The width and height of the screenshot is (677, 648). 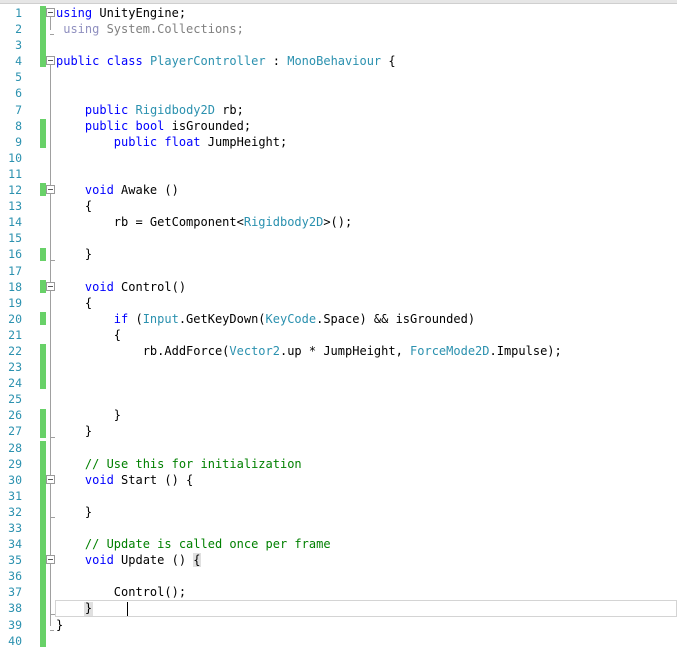 What do you see at coordinates (366, 592) in the screenshot?
I see `code-line: Control();` at bounding box center [366, 592].